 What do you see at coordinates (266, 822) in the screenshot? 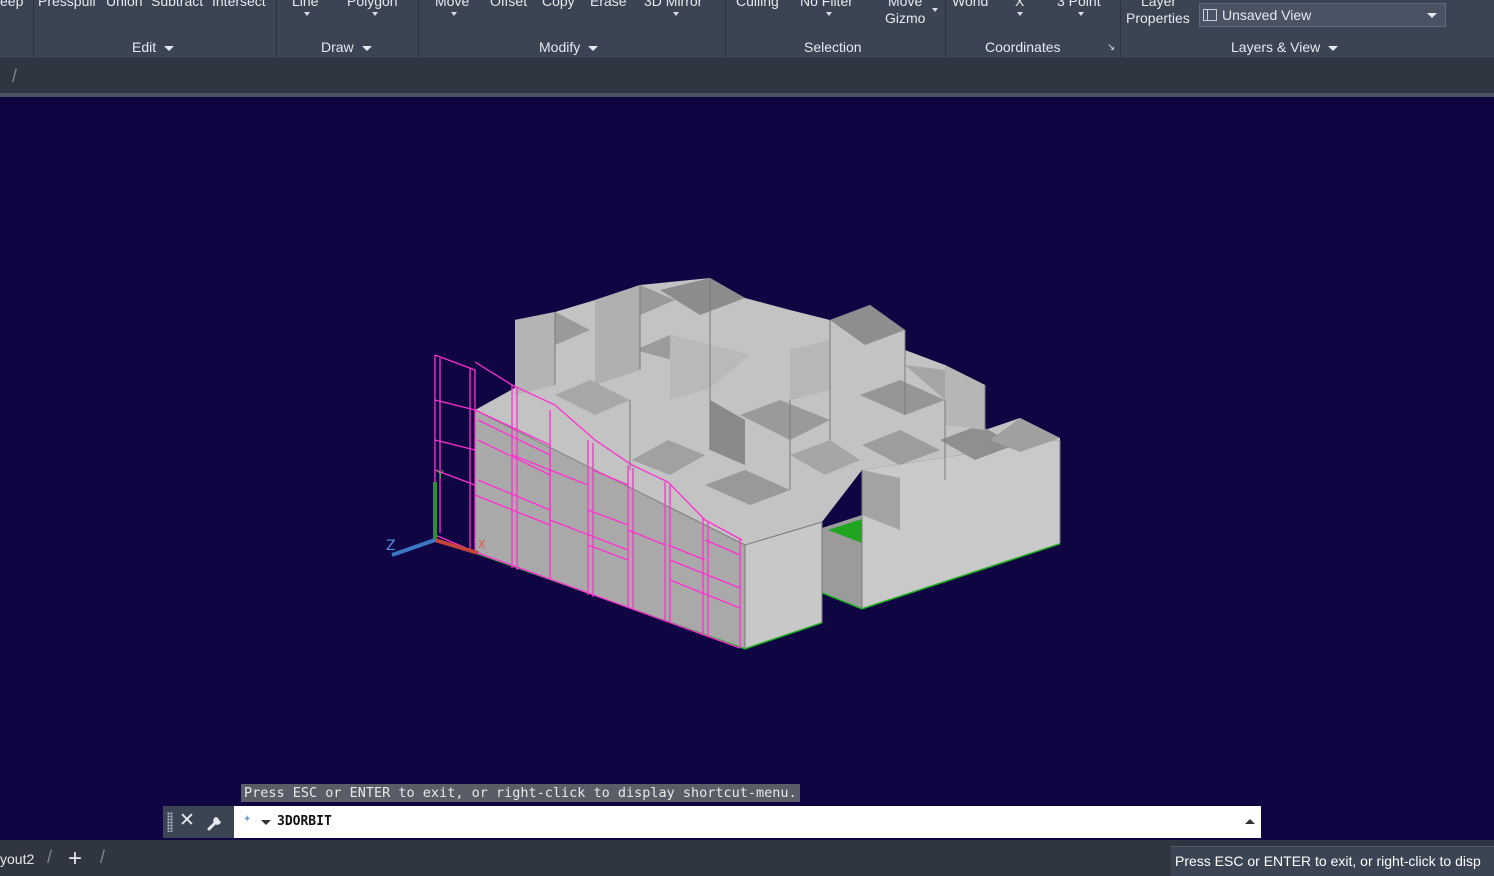
I see `recent-commands-dropdown-icon` at bounding box center [266, 822].